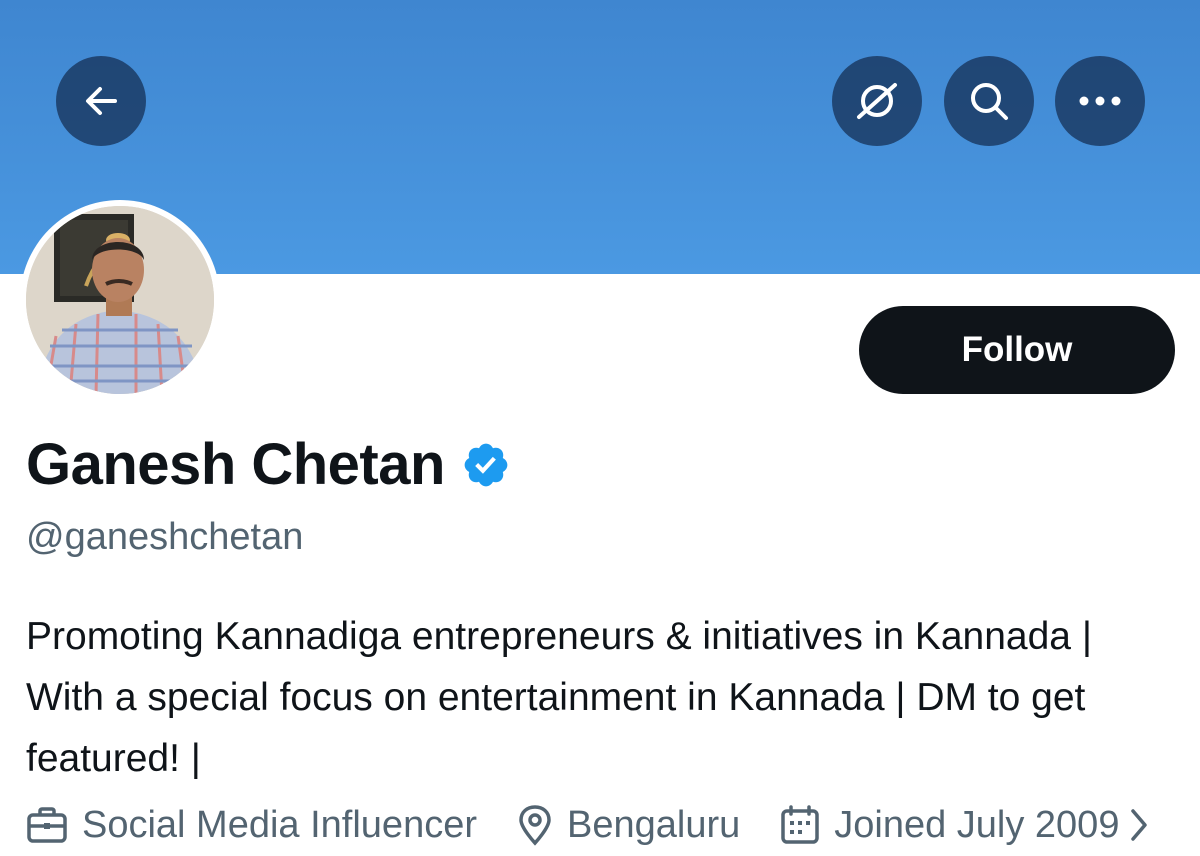 The image size is (1200, 856). I want to click on search-icon, so click(989, 101).